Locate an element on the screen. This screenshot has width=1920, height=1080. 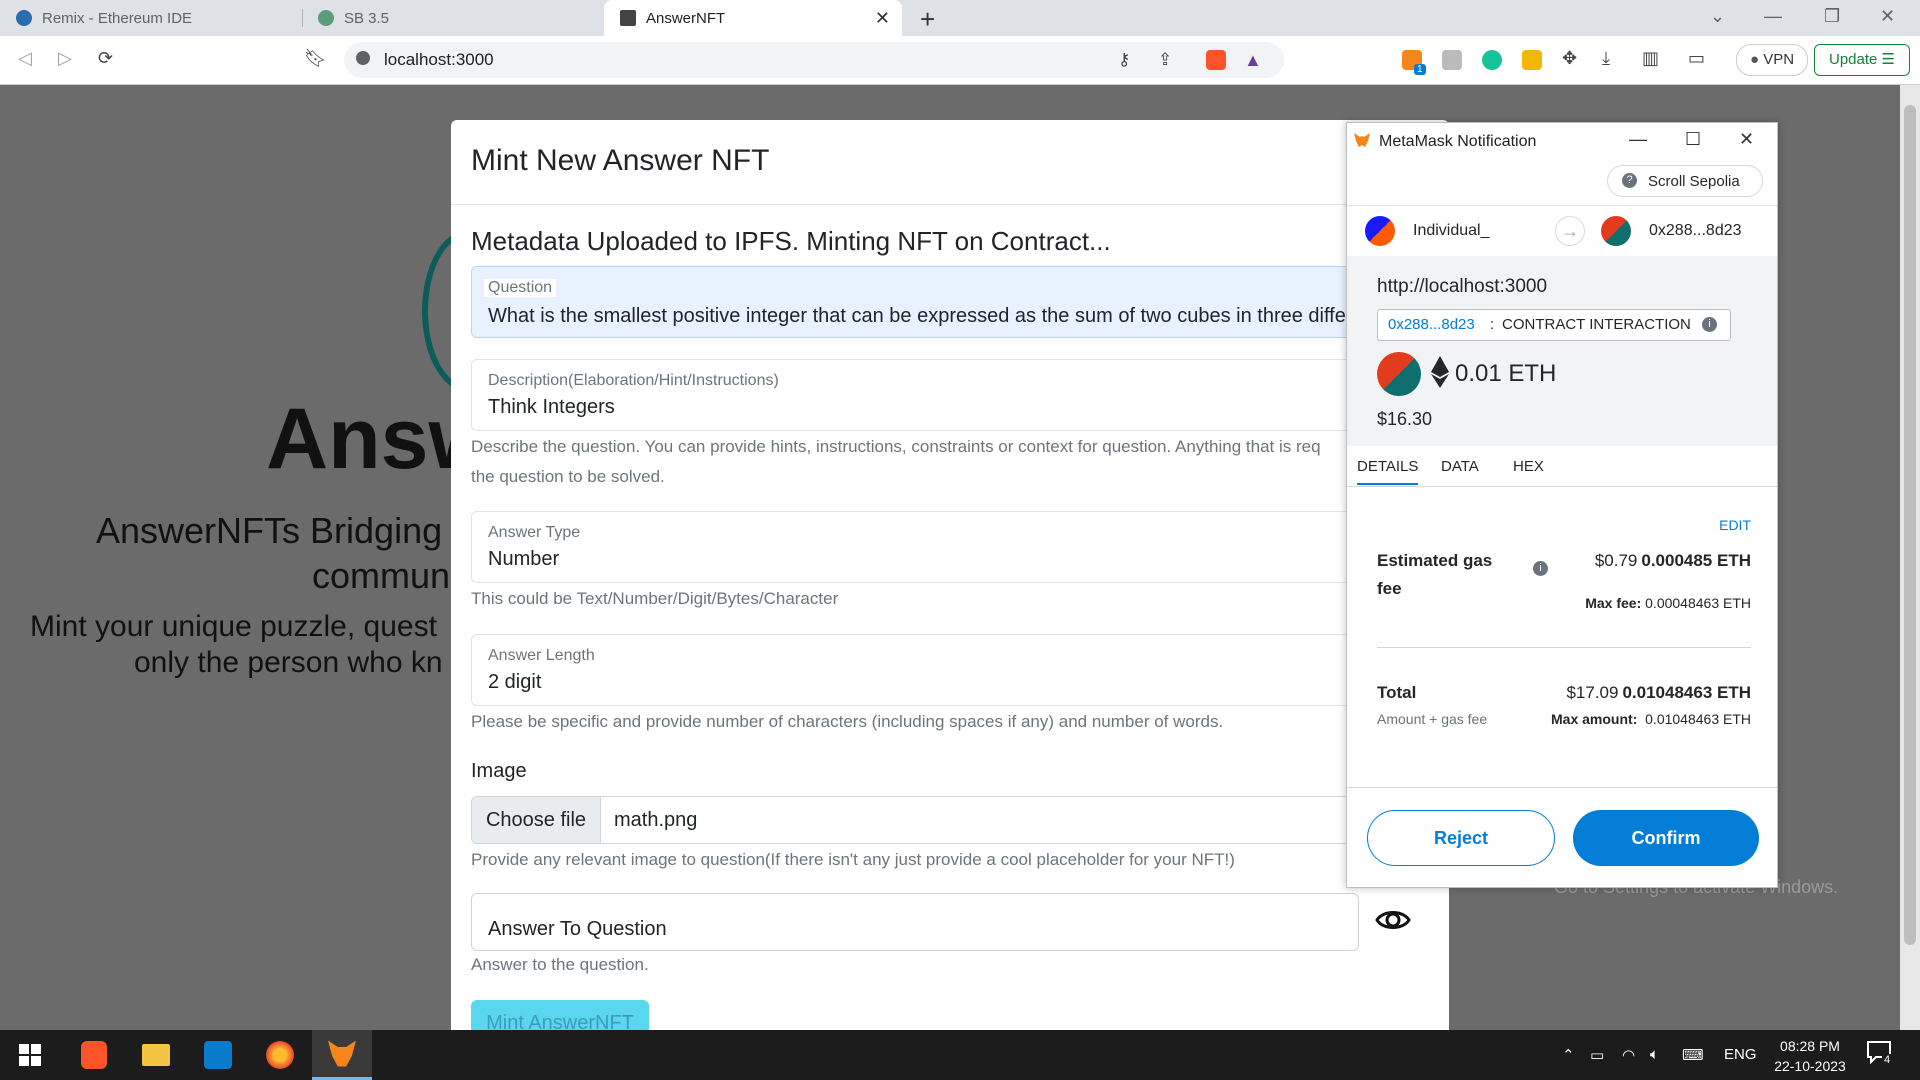
image-file-input: Choose file math.png is located at coordinates (960, 820).